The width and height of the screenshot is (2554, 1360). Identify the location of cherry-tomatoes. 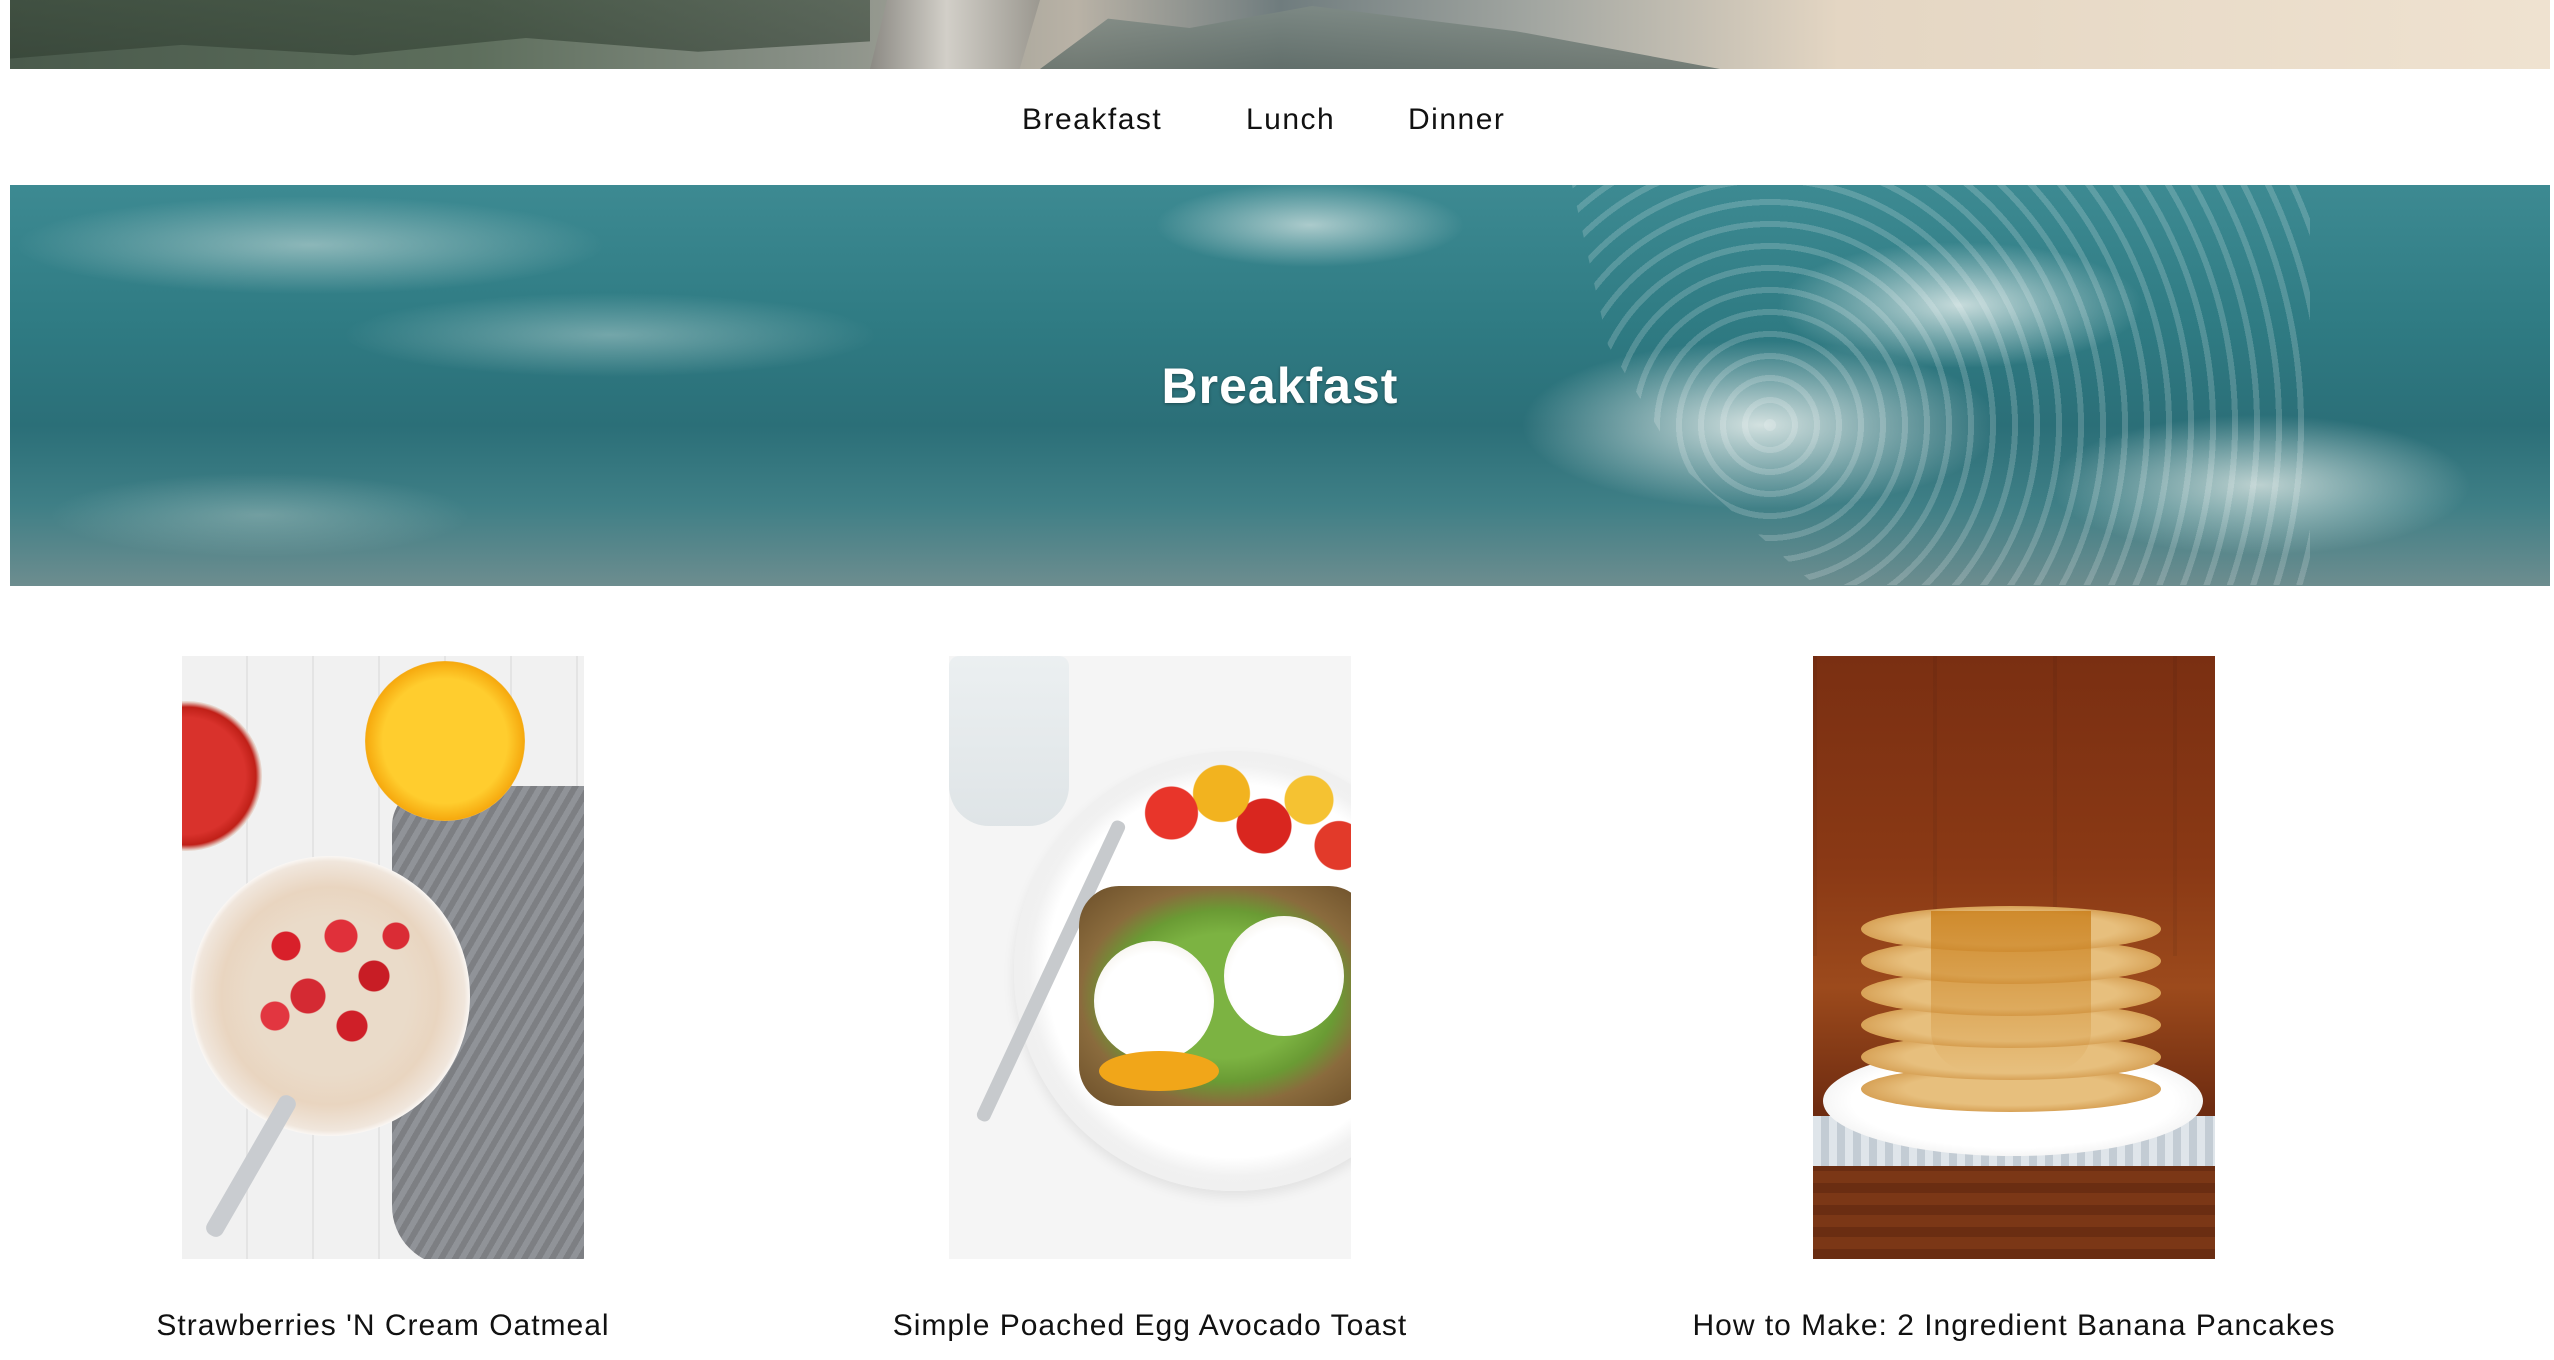
(1230, 826).